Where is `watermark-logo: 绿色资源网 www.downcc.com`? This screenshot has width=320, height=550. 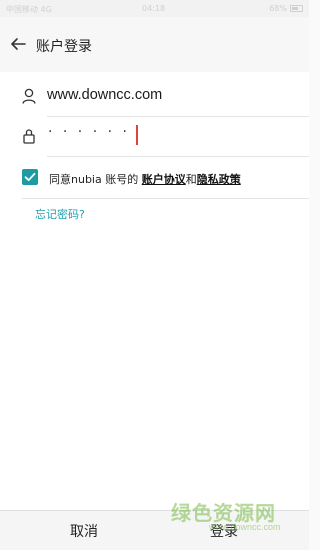
watermark-logo: 绿色资源网 www.downcc.com is located at coordinates (230, 517).